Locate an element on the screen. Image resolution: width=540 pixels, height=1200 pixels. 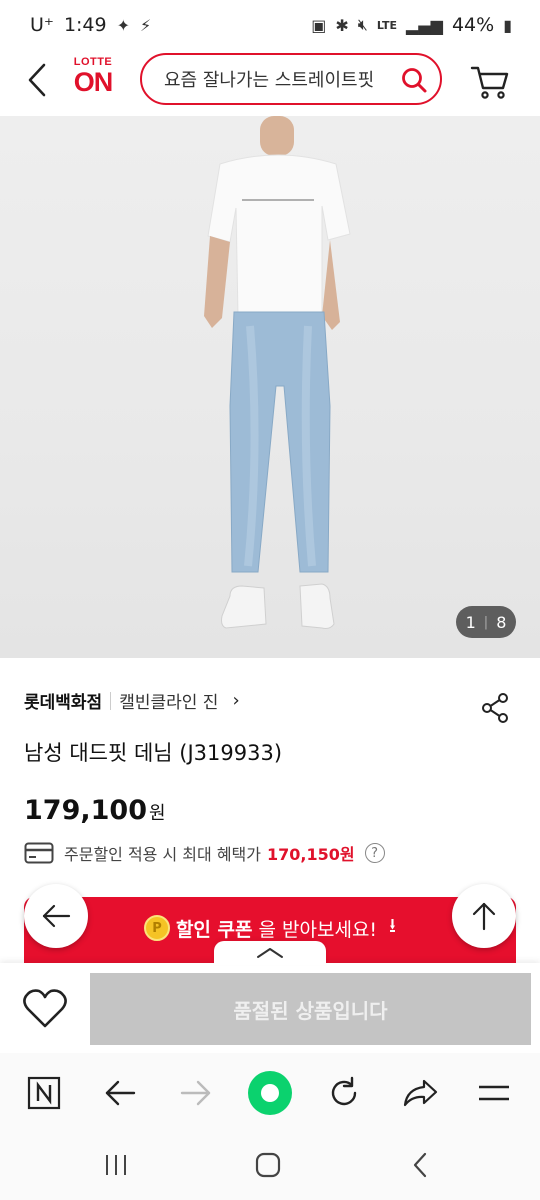
system-back-button is located at coordinates (420, 1165).